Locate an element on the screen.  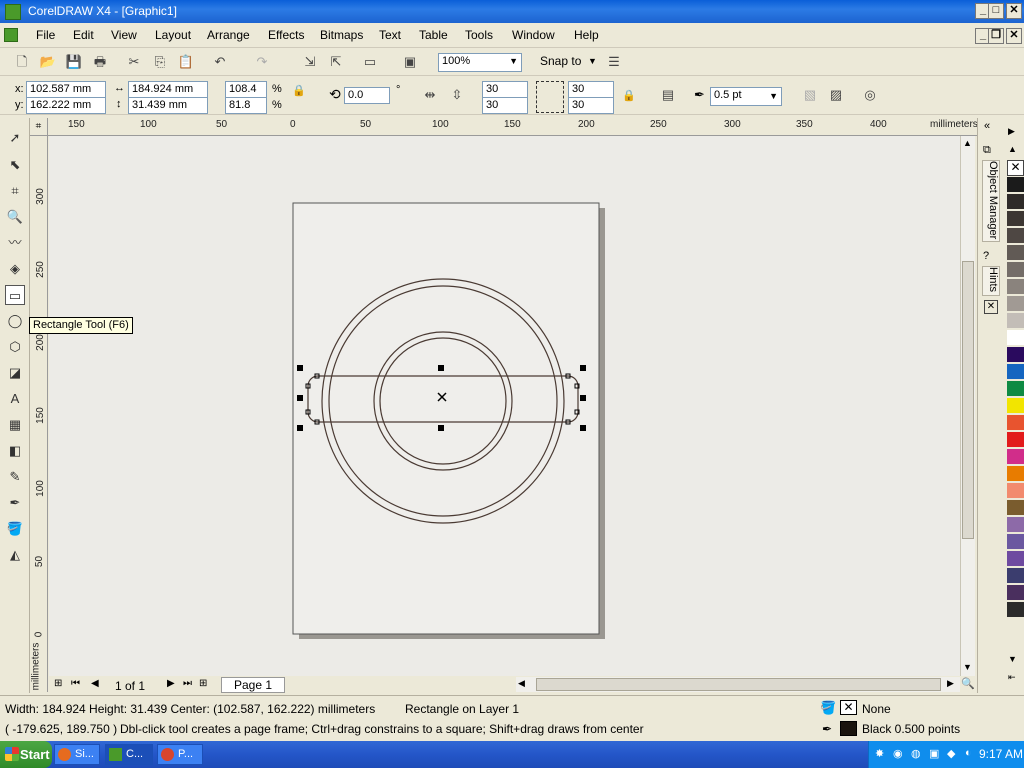
coreldraw-app-icon is located at coordinates (13, 12).